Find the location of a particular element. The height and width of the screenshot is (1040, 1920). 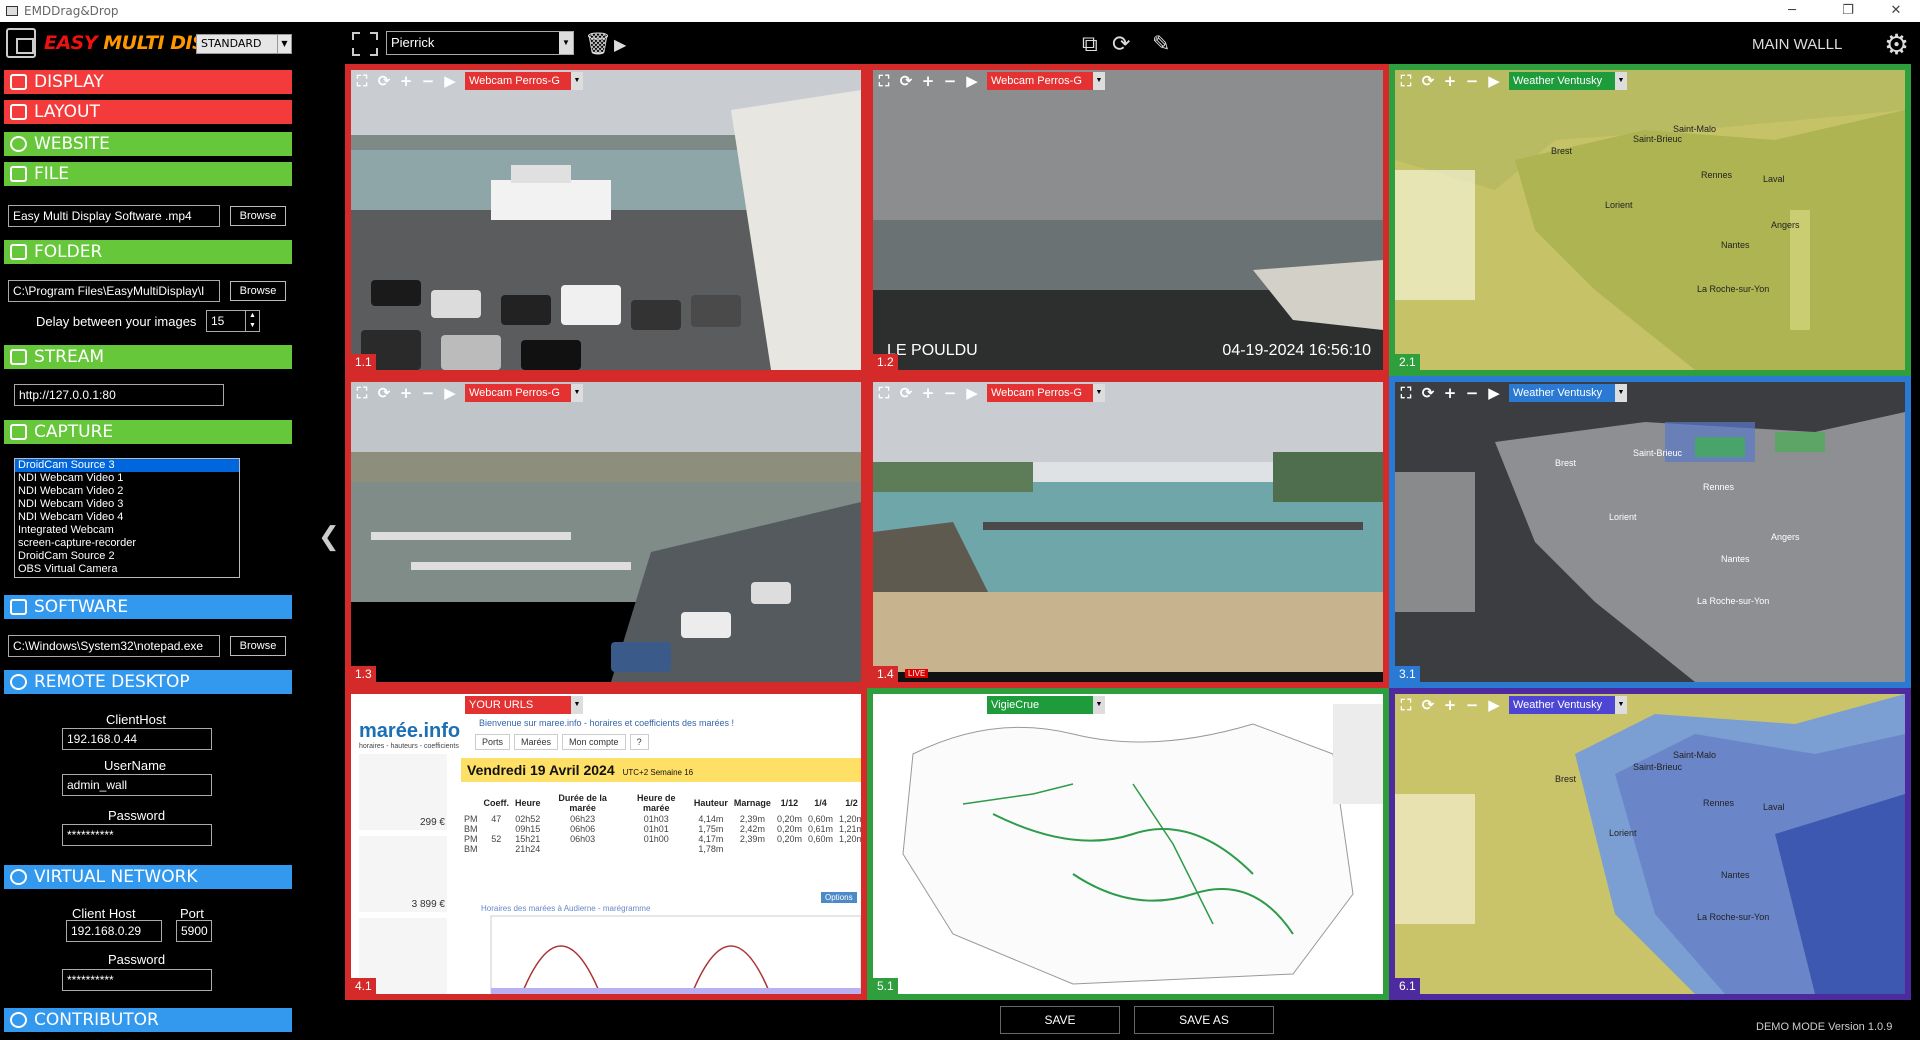

fullscreen-icon is located at coordinates (365, 44).